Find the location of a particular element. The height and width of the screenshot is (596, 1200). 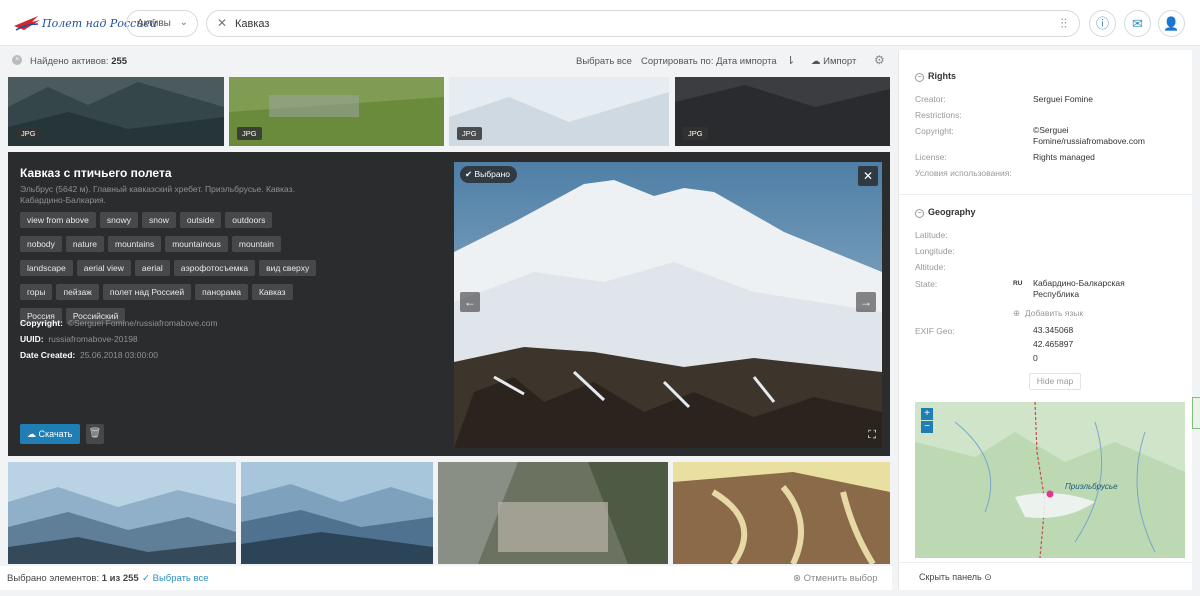

hide-map-button: Hide map is located at coordinates (1055, 381).